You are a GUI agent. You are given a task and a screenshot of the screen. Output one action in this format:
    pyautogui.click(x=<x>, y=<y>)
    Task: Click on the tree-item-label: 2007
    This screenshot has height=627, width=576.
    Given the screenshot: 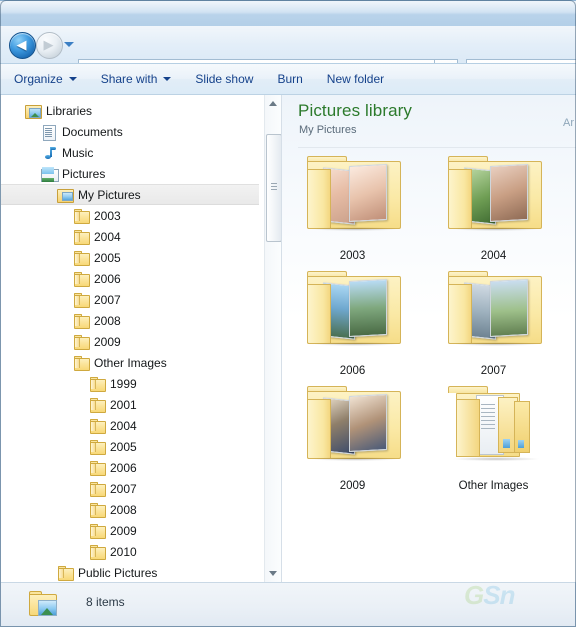 What is the action you would take?
    pyautogui.click(x=123, y=488)
    